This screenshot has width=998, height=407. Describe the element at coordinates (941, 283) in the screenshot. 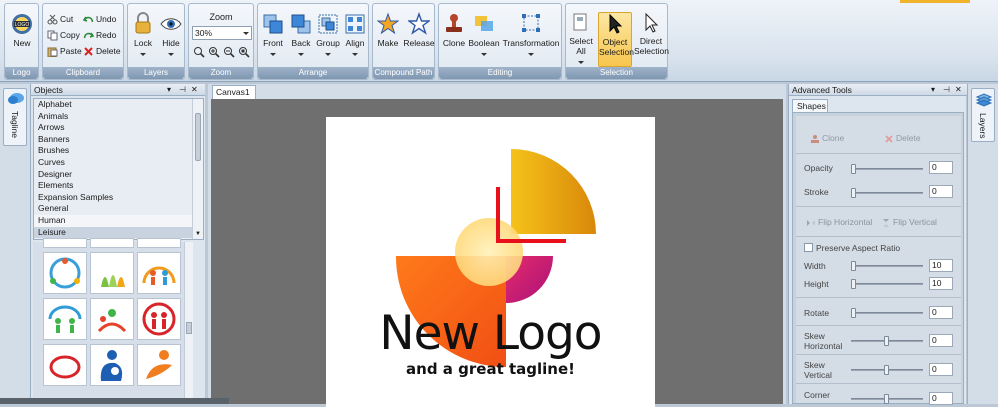

I see `height-input: 10` at that location.